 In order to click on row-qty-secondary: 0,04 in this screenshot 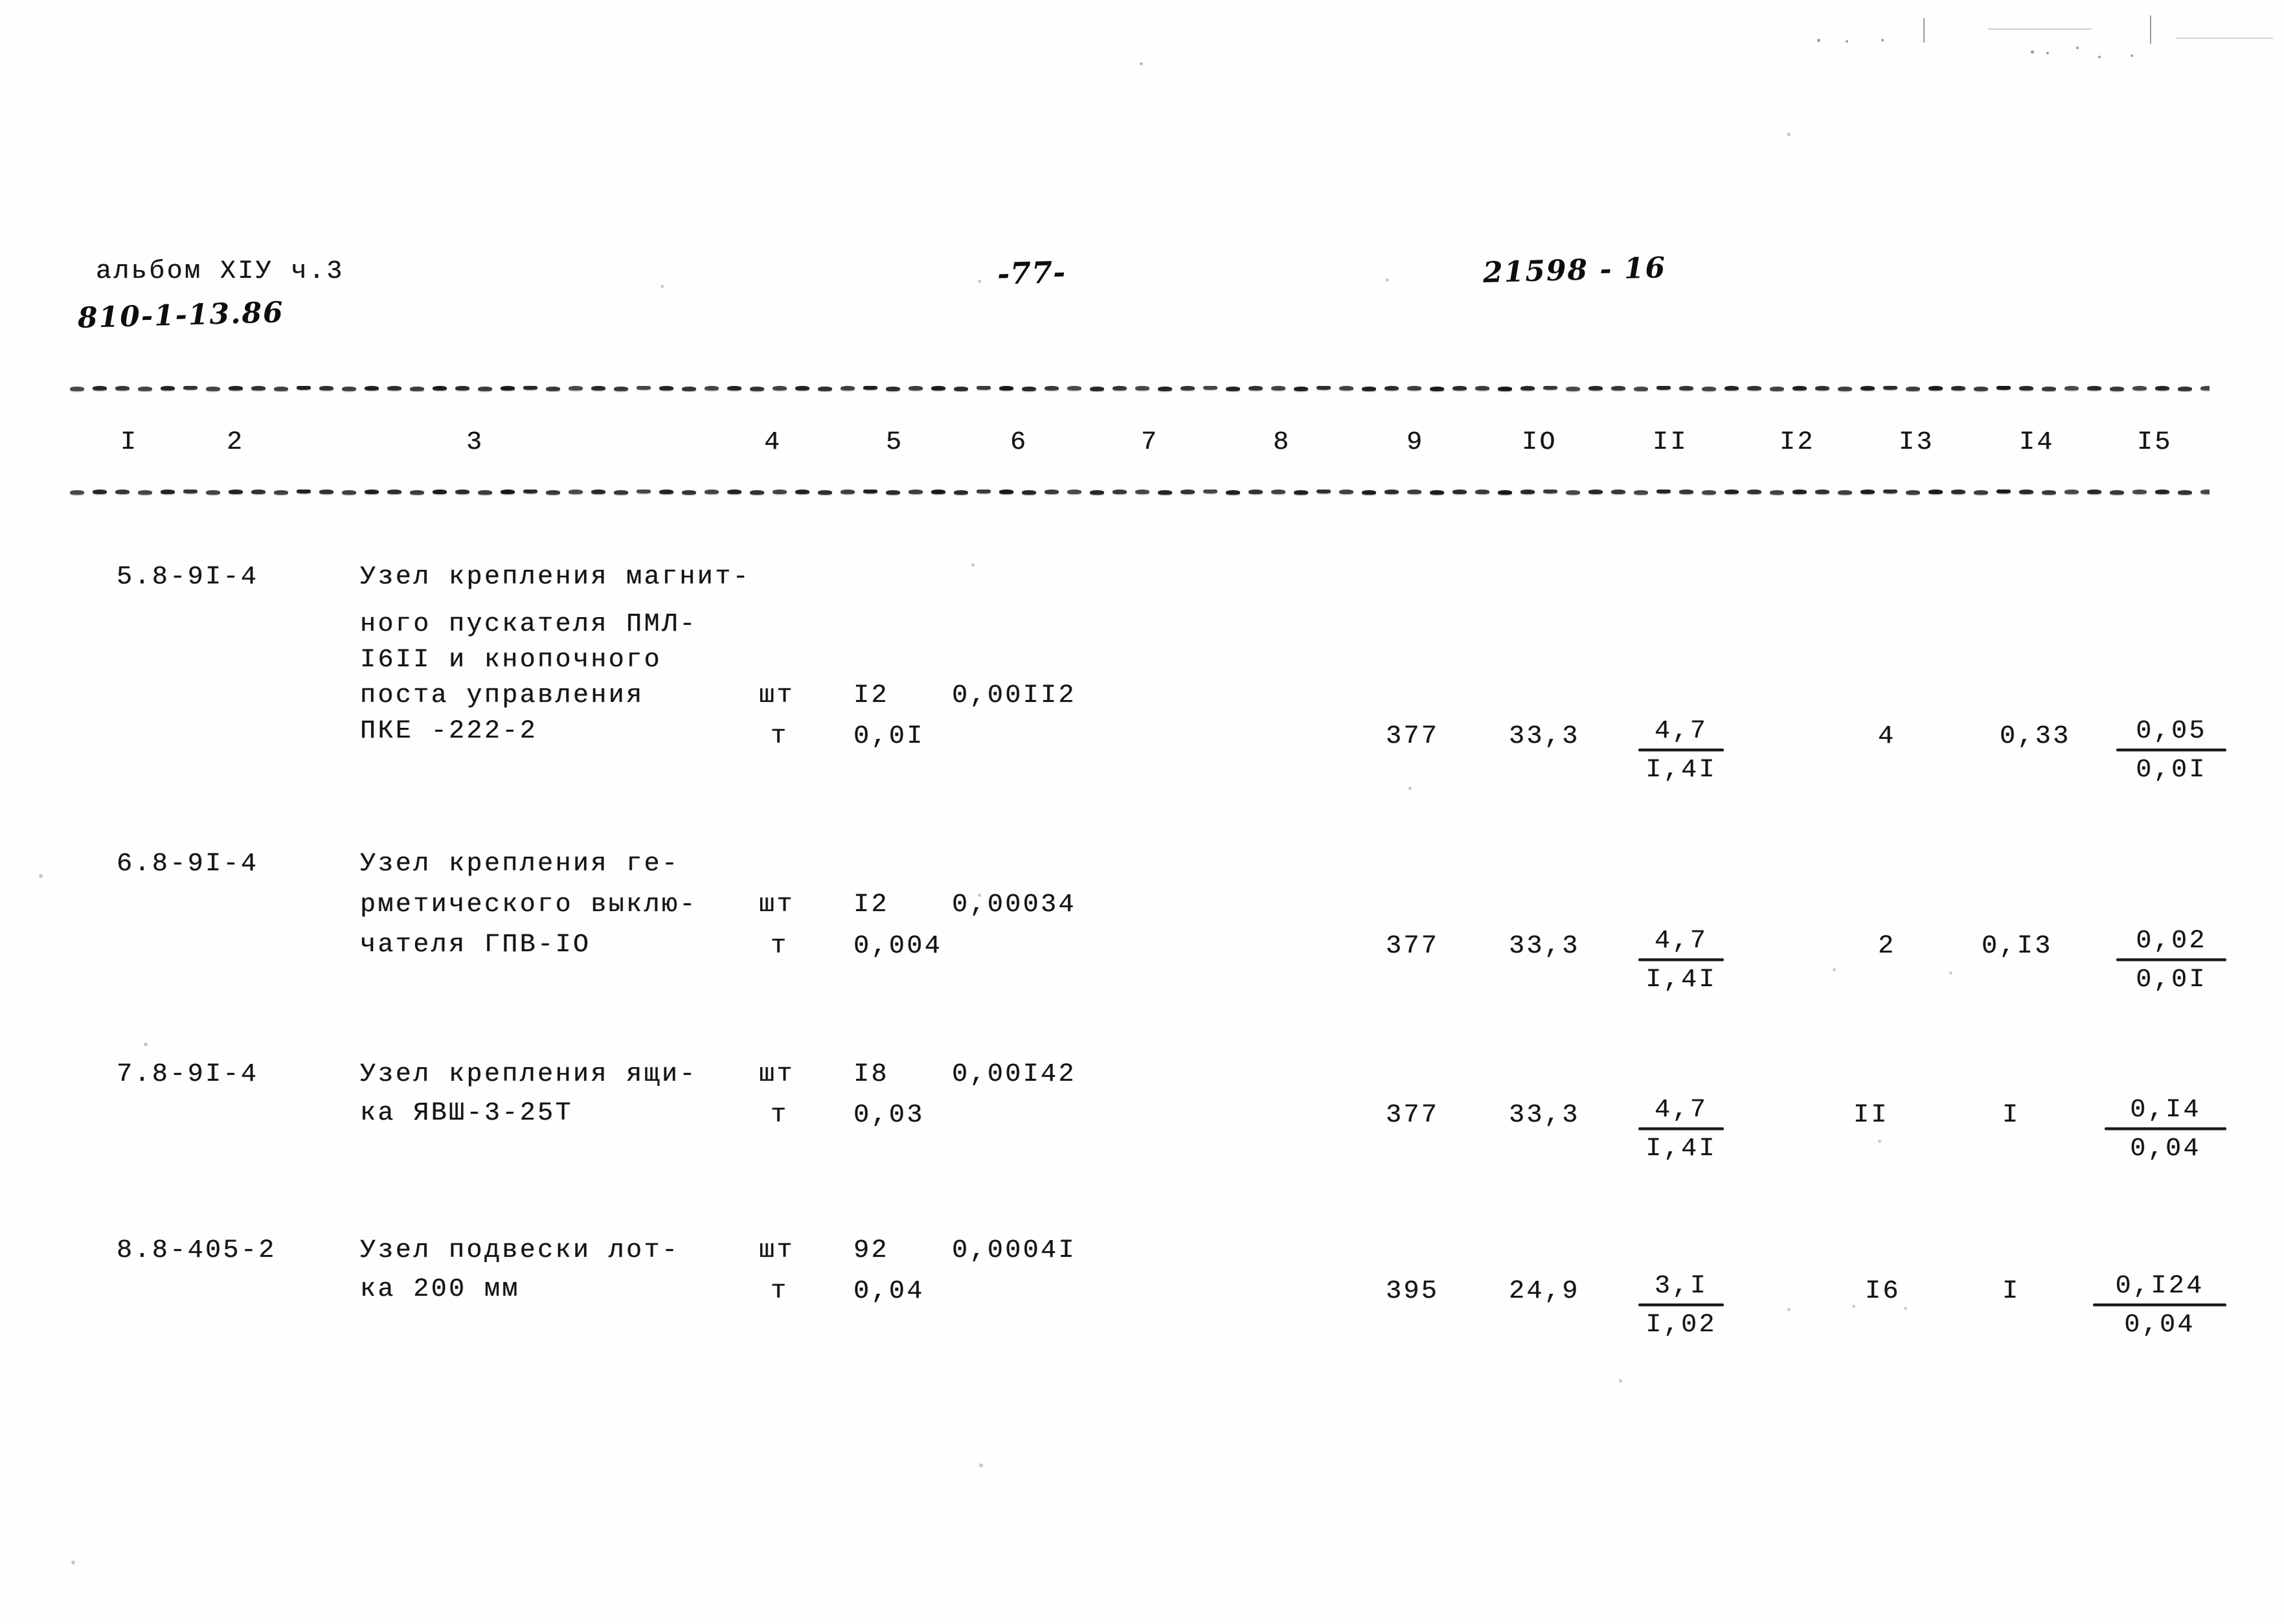, I will do `click(890, 1291)`.